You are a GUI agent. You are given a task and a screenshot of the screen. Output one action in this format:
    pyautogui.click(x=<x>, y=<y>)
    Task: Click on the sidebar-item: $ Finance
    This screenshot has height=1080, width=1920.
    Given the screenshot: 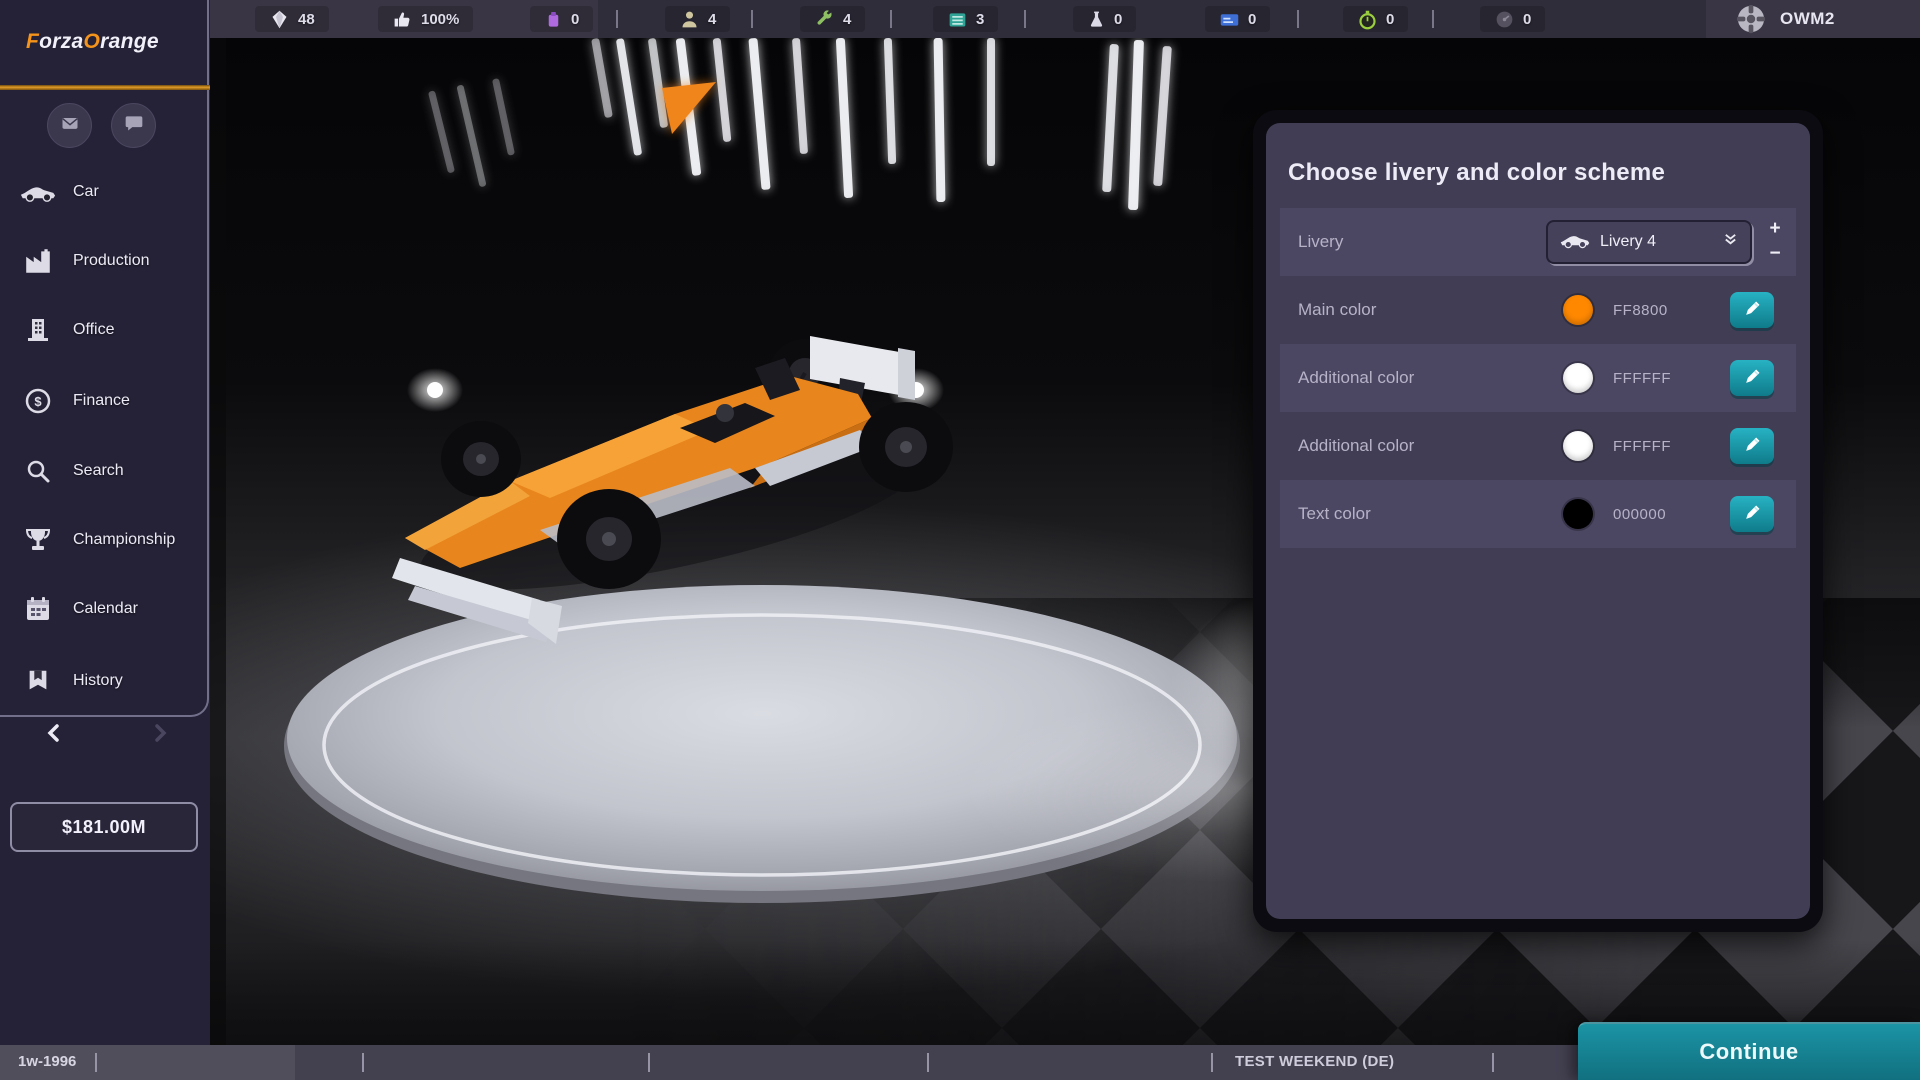 What is the action you would take?
    pyautogui.click(x=105, y=401)
    